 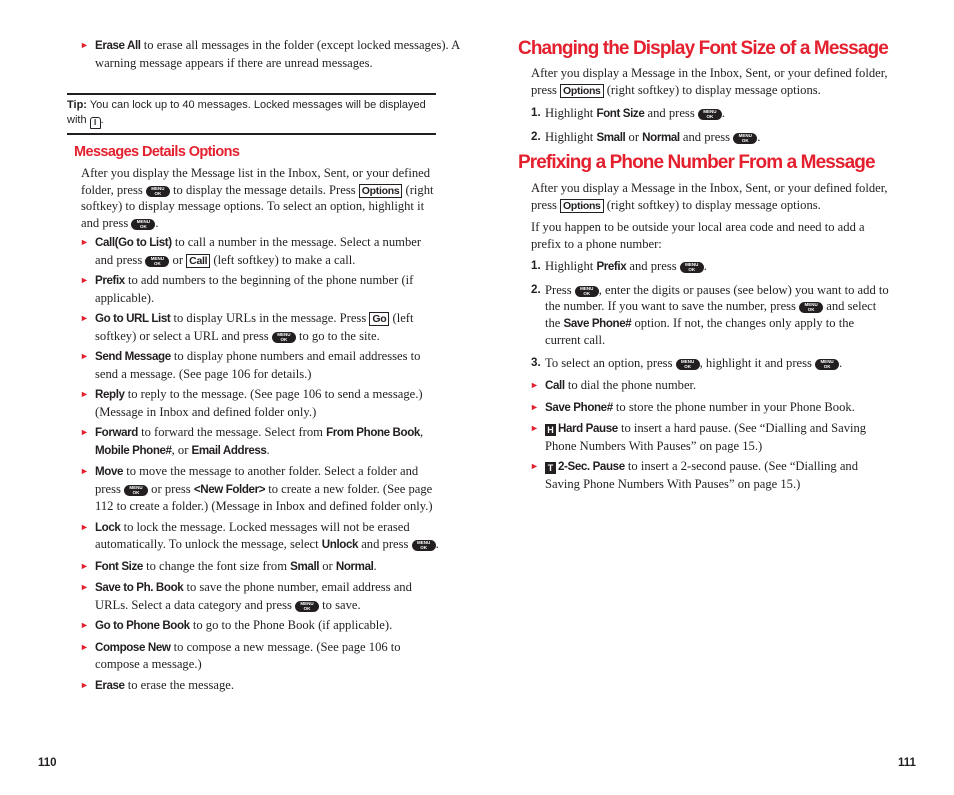 What do you see at coordinates (283, 259) in the screenshot?
I see `text: (left softkey) to make a call.` at bounding box center [283, 259].